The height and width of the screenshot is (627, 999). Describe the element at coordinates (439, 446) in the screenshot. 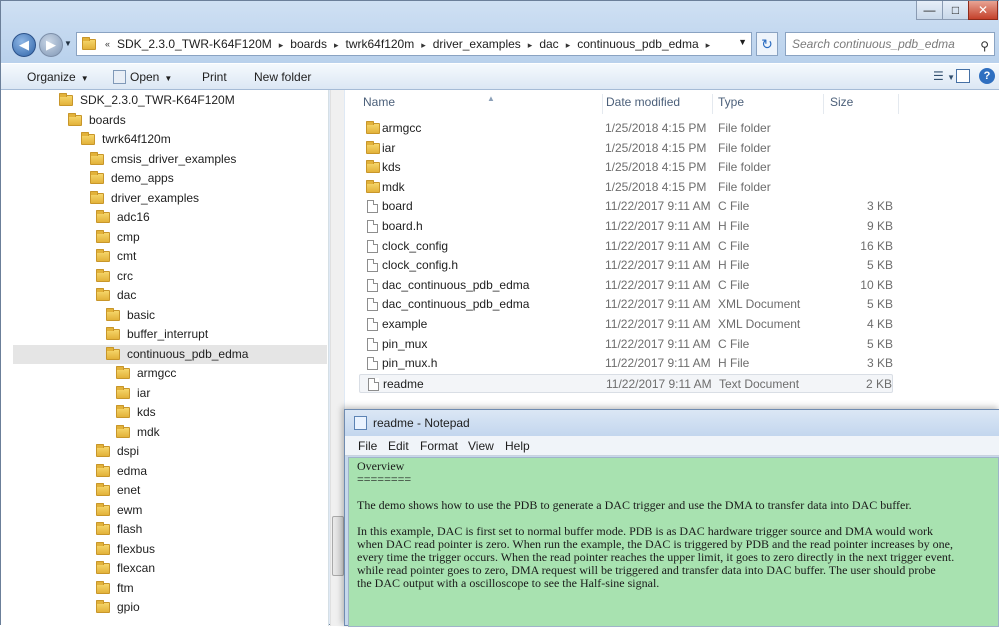

I see `menu-format: Format` at that location.